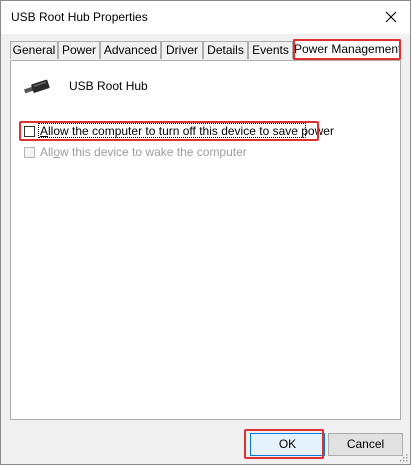  Describe the element at coordinates (79, 17) in the screenshot. I see `window-title: USB Root Hub Properties` at that location.